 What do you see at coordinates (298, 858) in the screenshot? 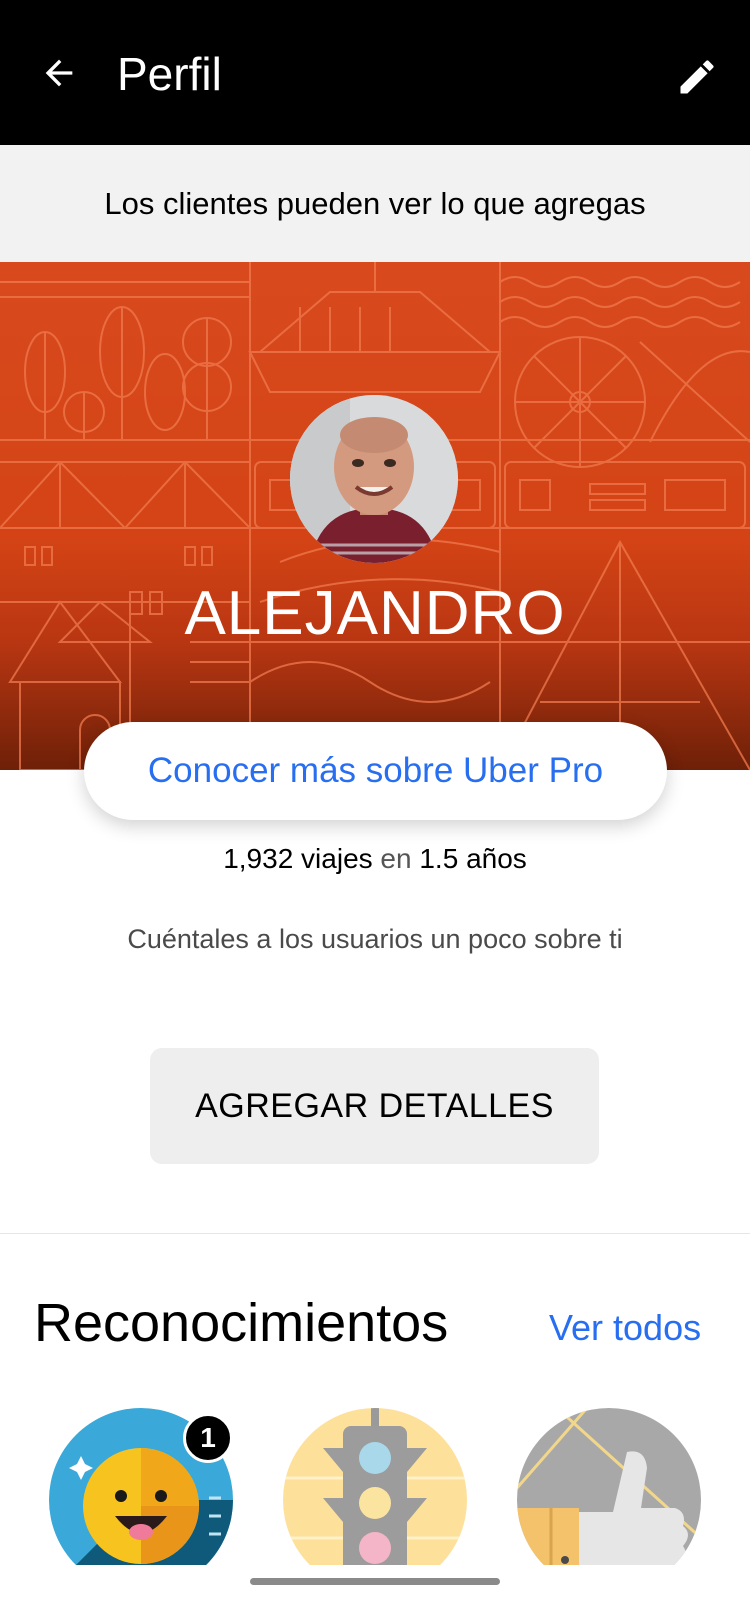
I see `trip-count: 1,932 viajes` at bounding box center [298, 858].